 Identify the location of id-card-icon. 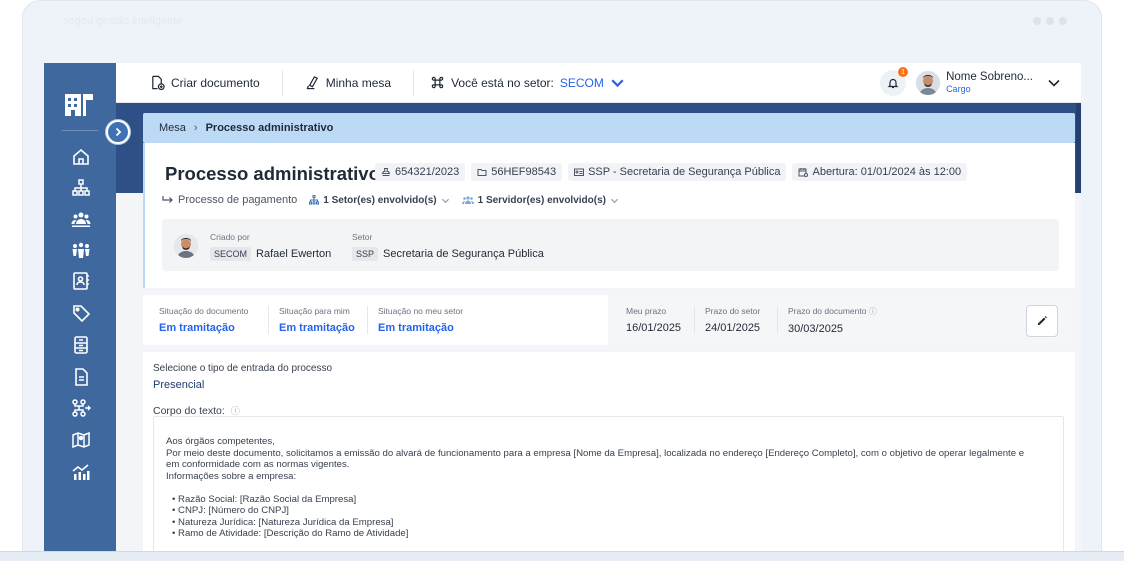
(579, 172).